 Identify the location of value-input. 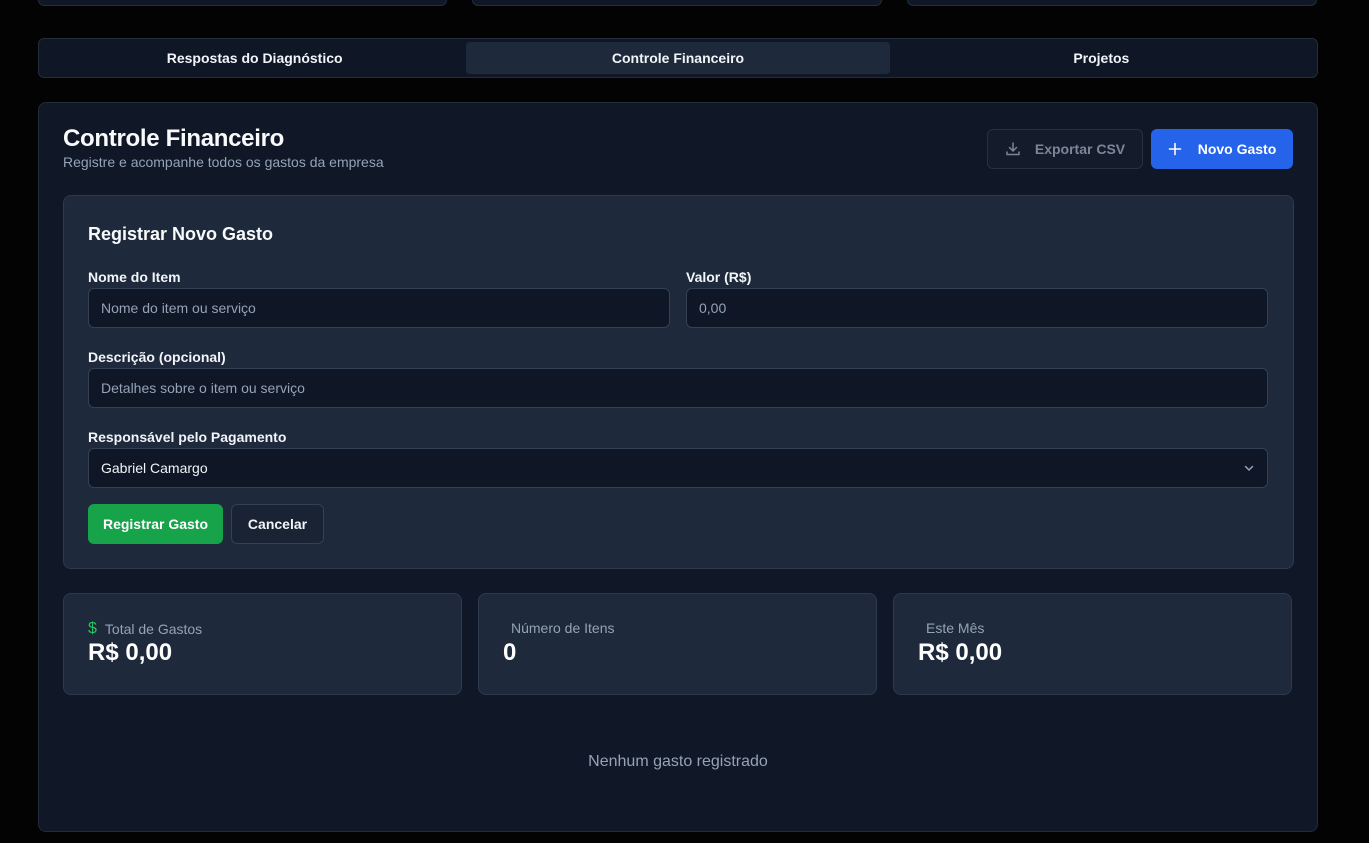
(977, 308).